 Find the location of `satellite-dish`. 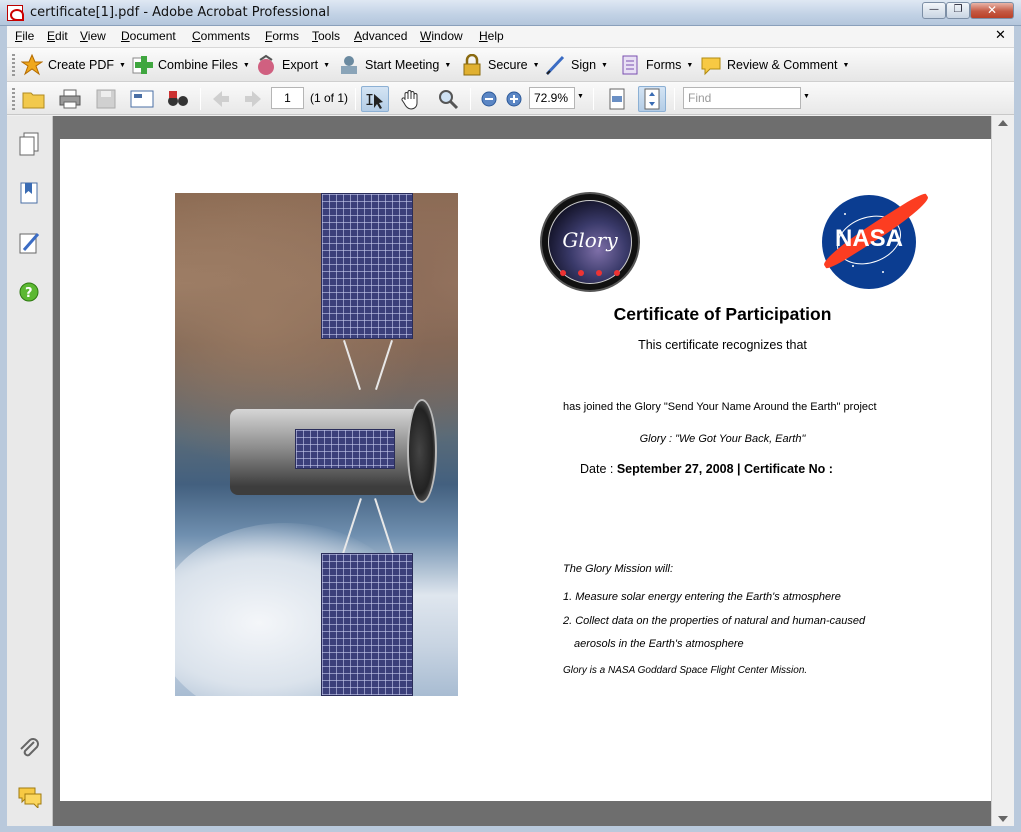

satellite-dish is located at coordinates (422, 451).